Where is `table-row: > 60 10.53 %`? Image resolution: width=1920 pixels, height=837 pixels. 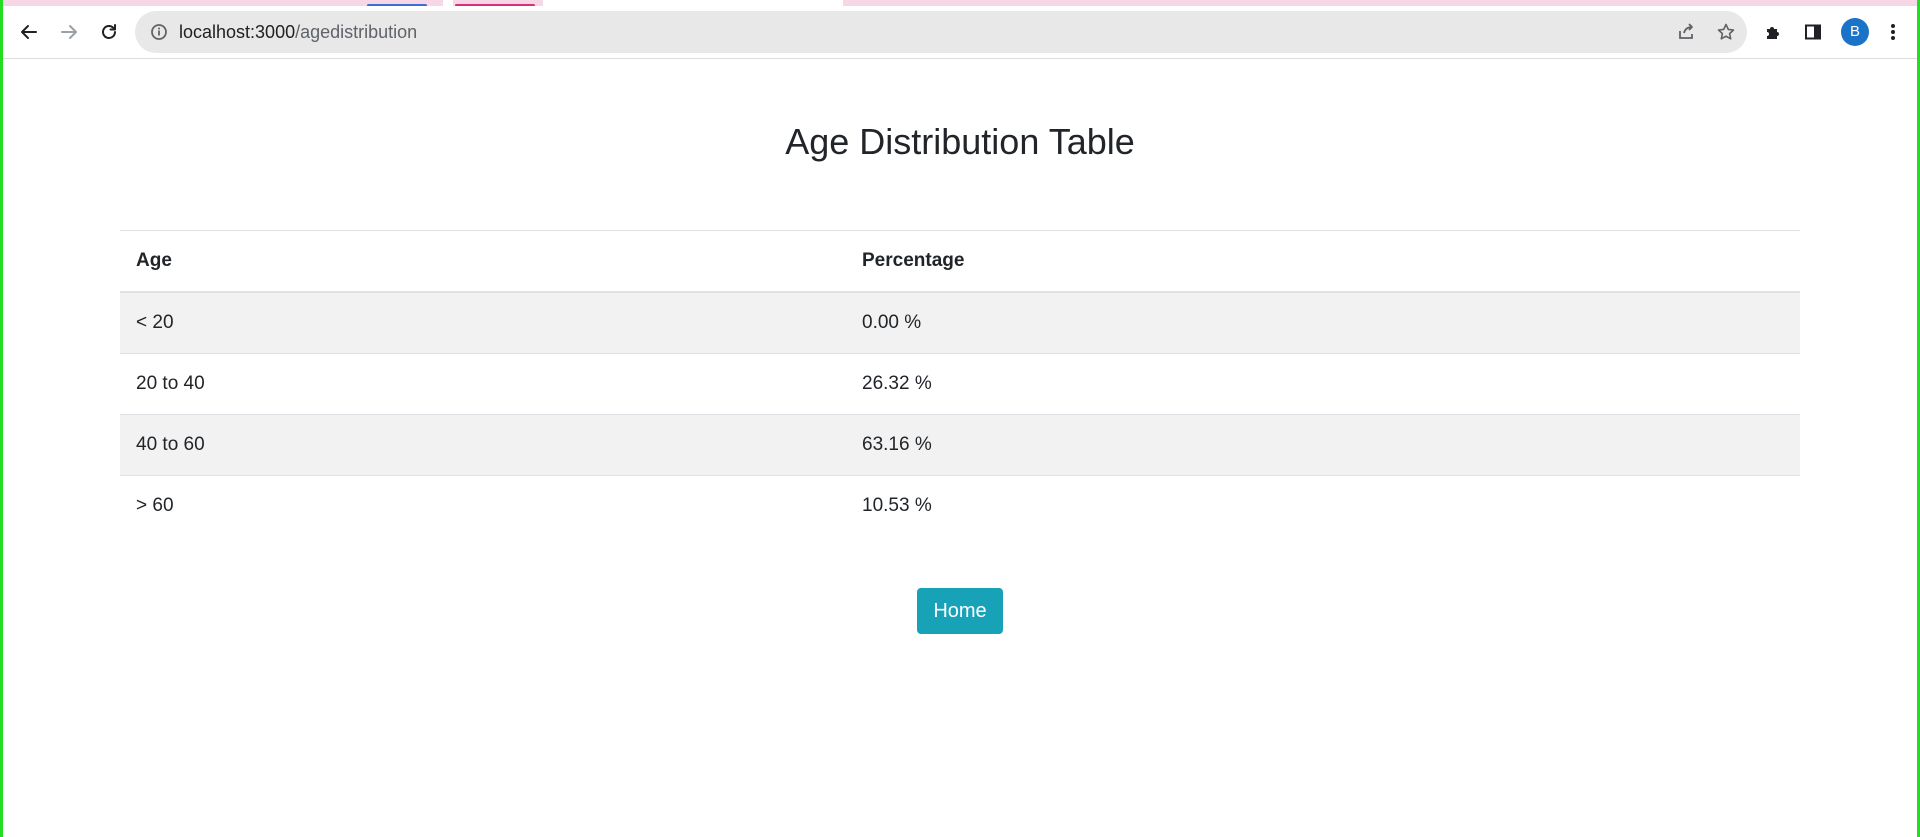 table-row: > 60 10.53 % is located at coordinates (960, 505).